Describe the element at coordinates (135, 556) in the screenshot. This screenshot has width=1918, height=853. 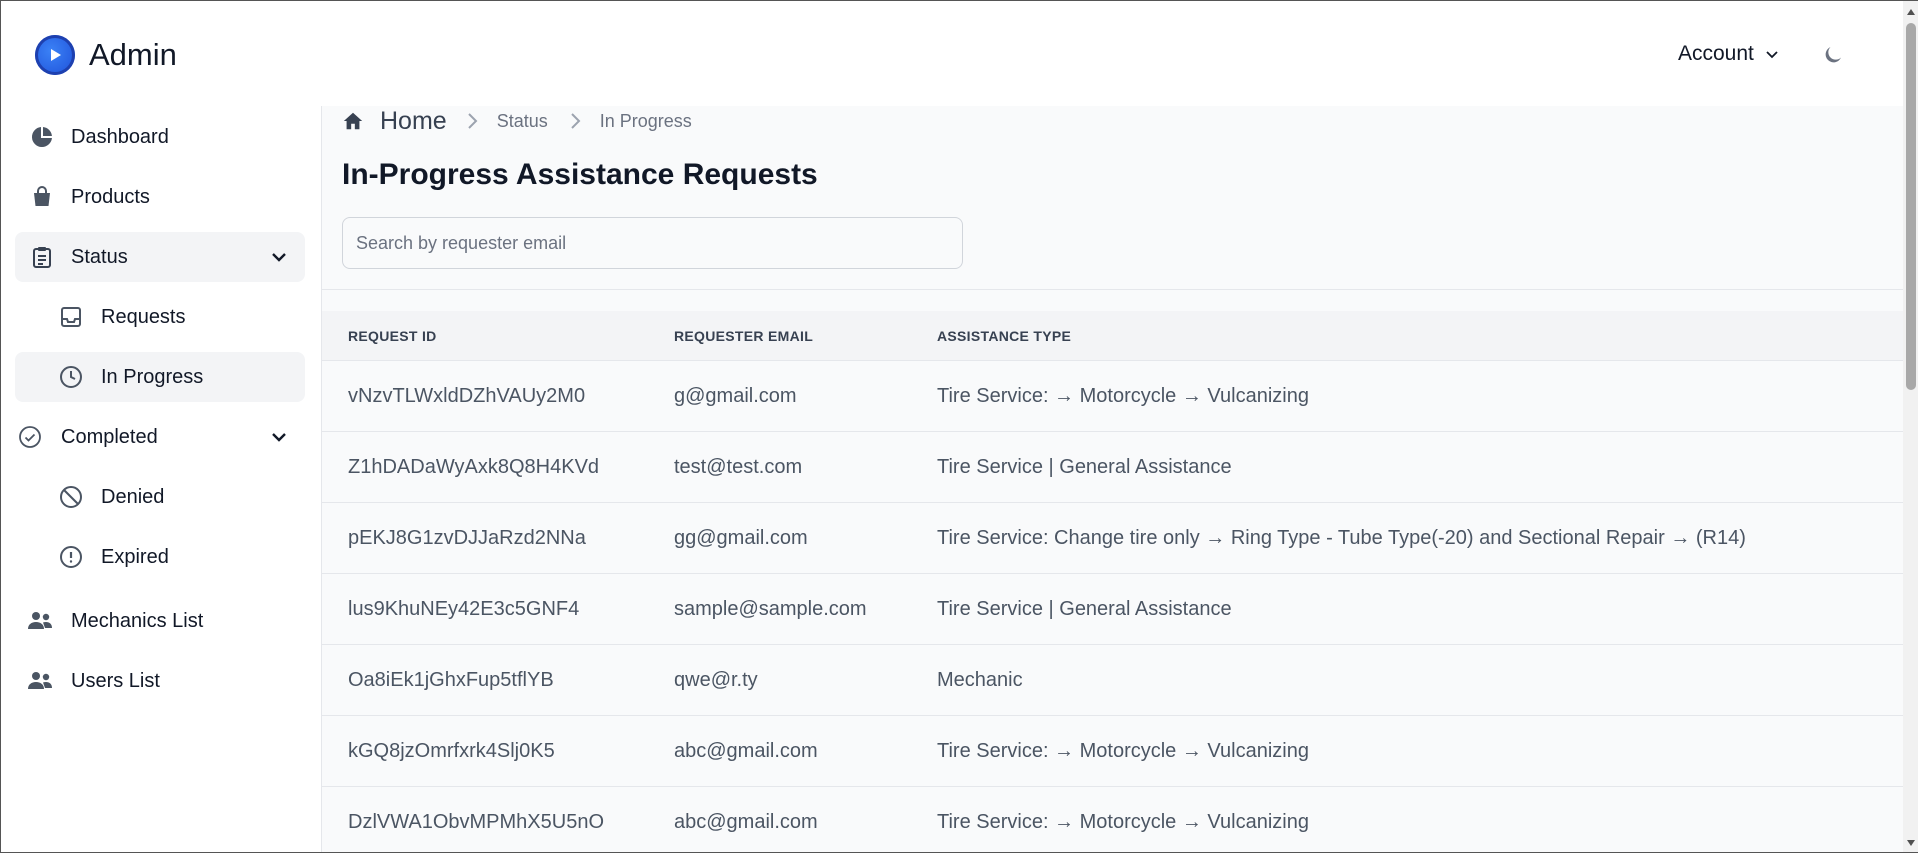
I see `sidebar-item-label: Expired` at that location.